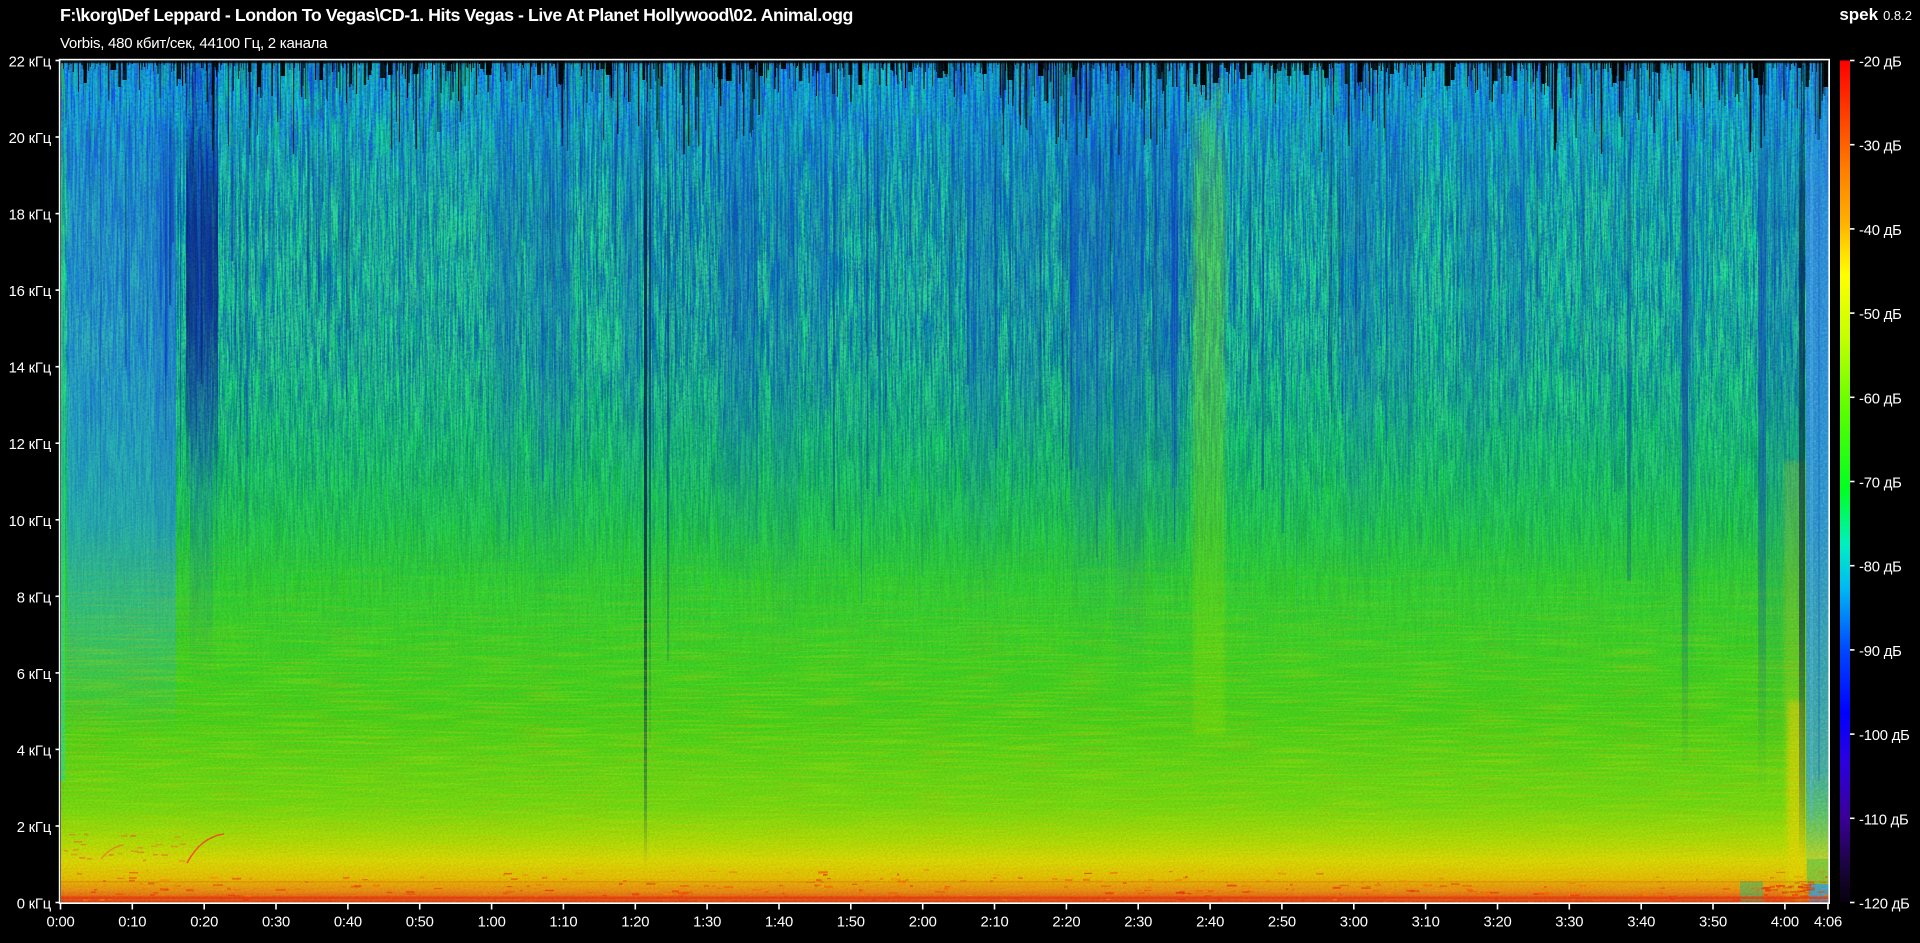  I want to click on svg-text: 14 кГц, so click(30, 369).